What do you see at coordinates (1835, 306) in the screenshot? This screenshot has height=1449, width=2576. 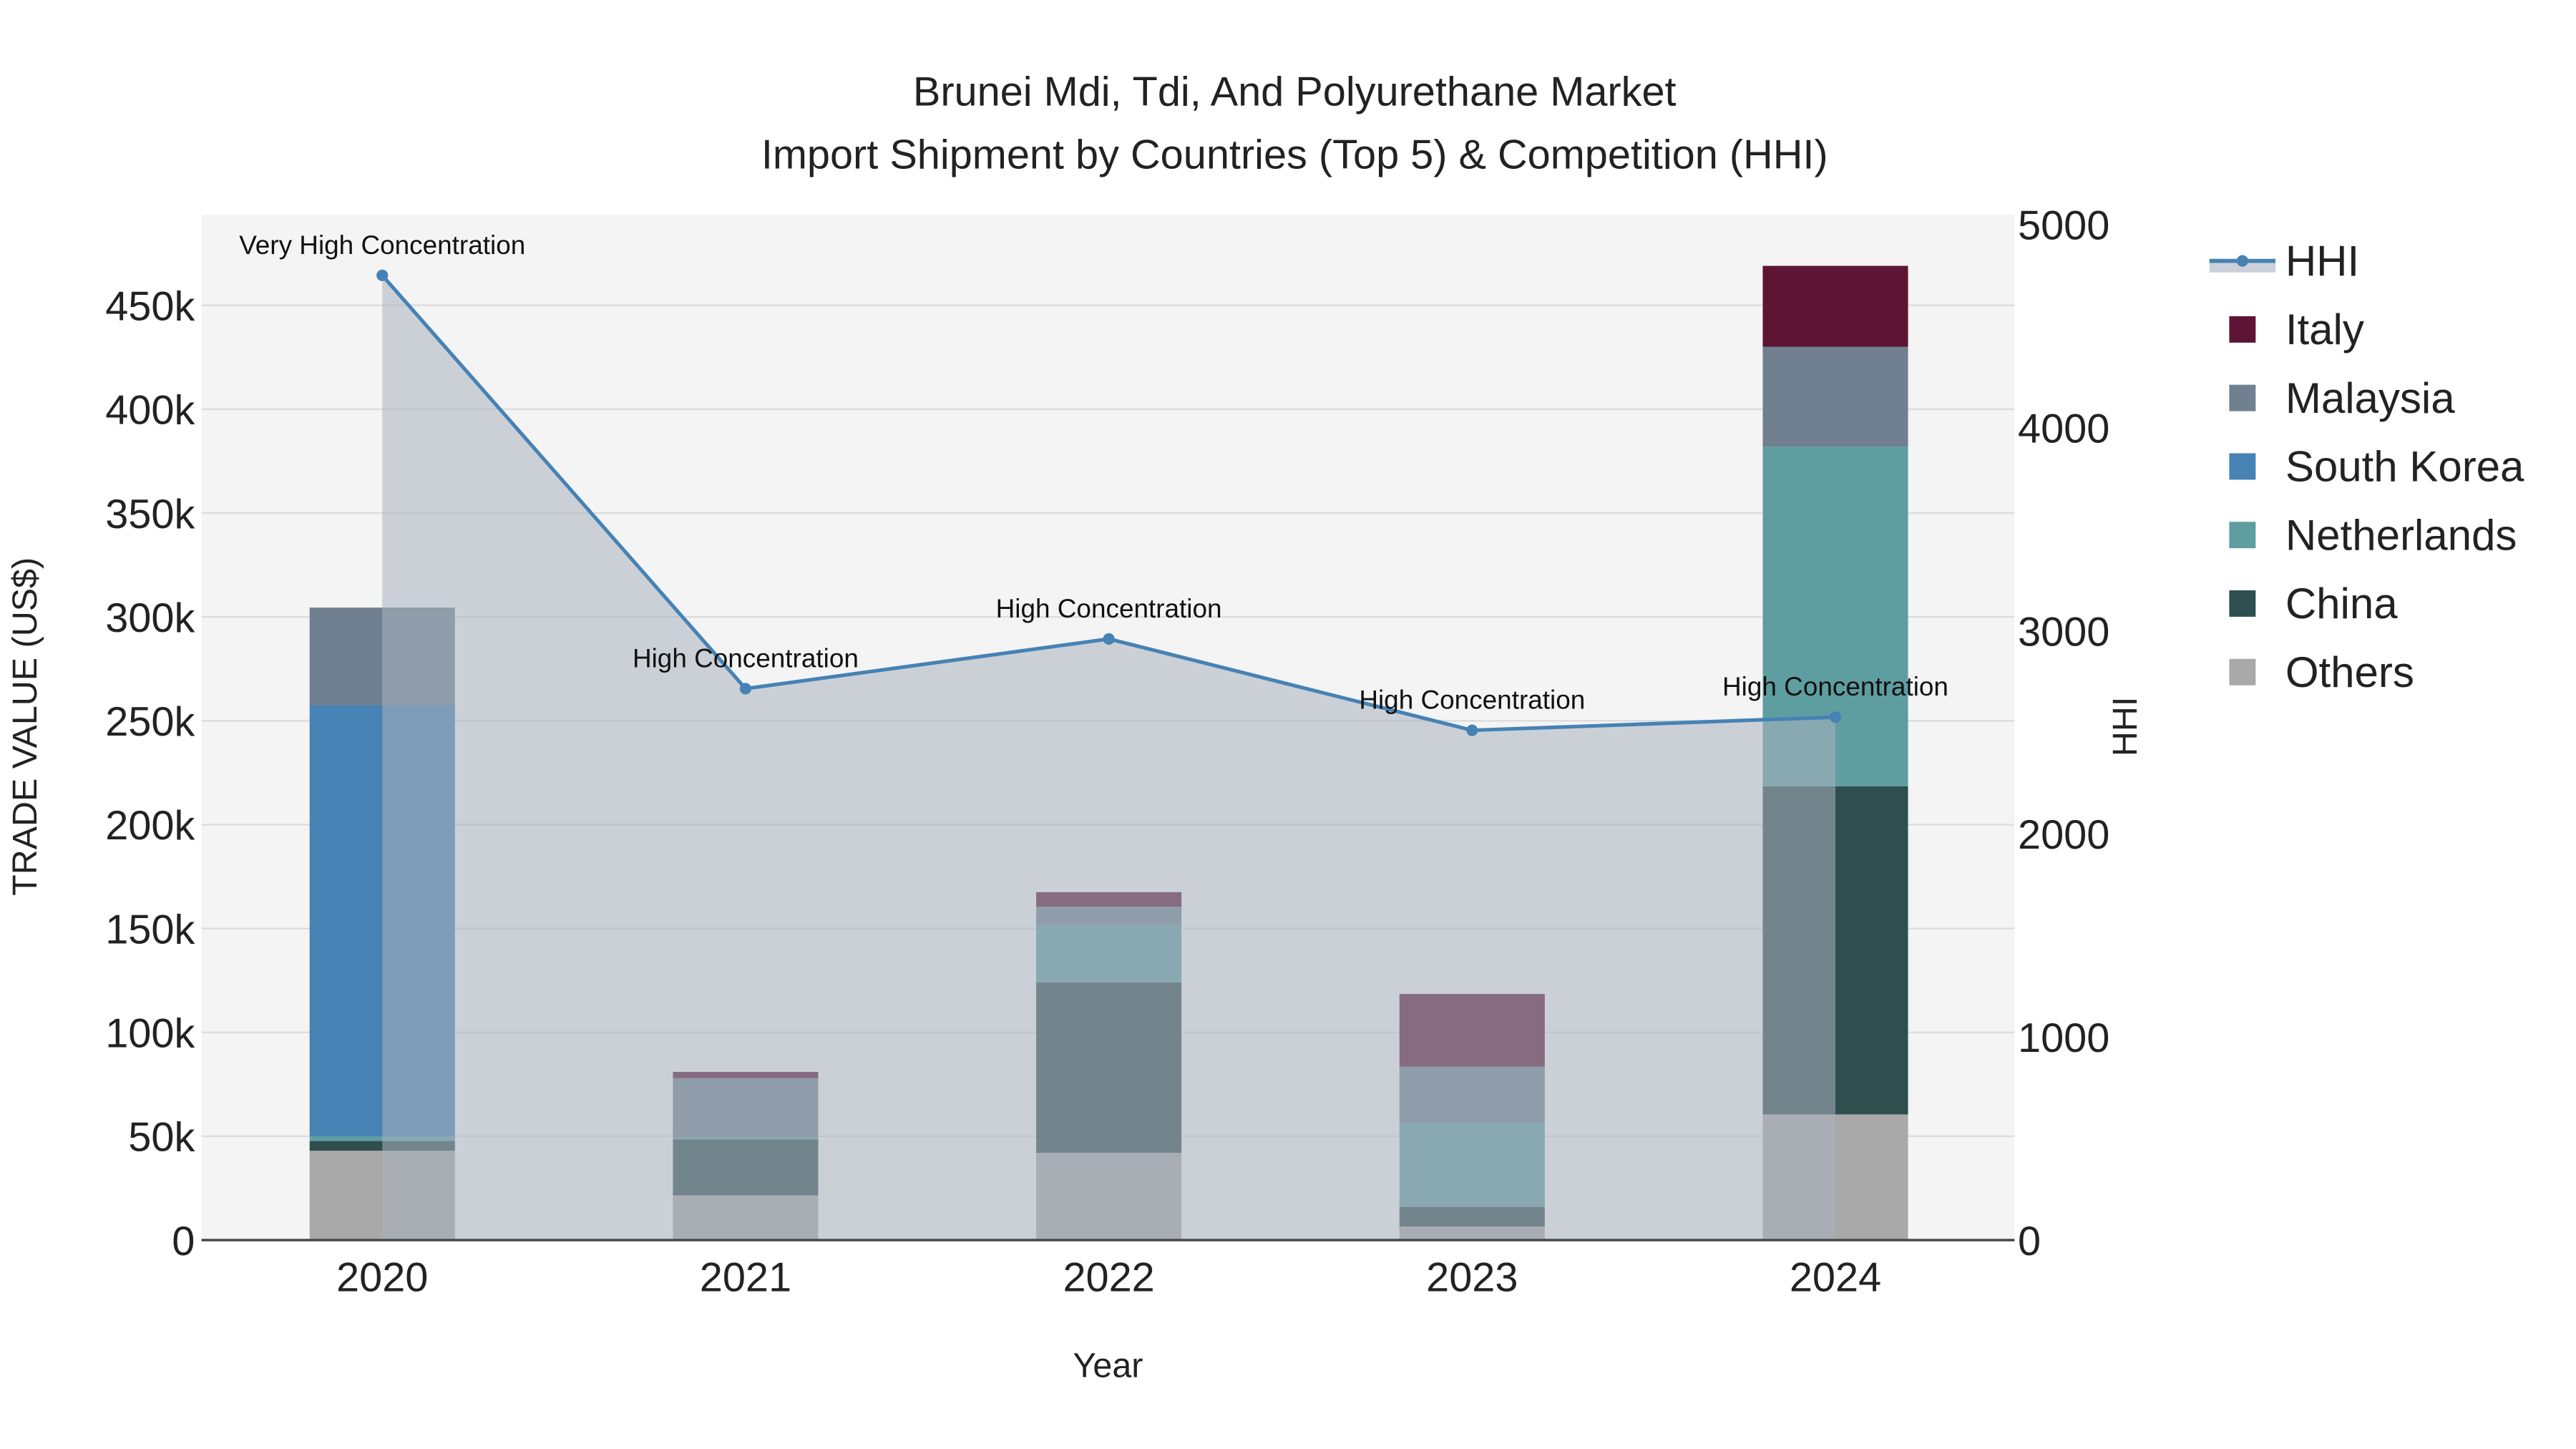 I see `bar-italy-2024` at bounding box center [1835, 306].